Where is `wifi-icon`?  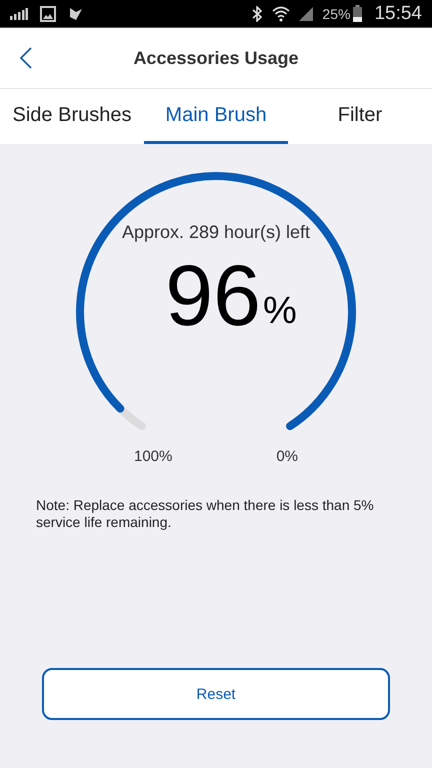
wifi-icon is located at coordinates (281, 14).